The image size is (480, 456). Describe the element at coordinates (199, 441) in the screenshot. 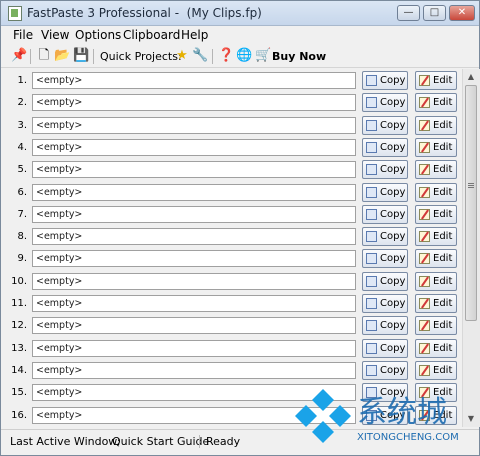

I see `status-separator` at that location.